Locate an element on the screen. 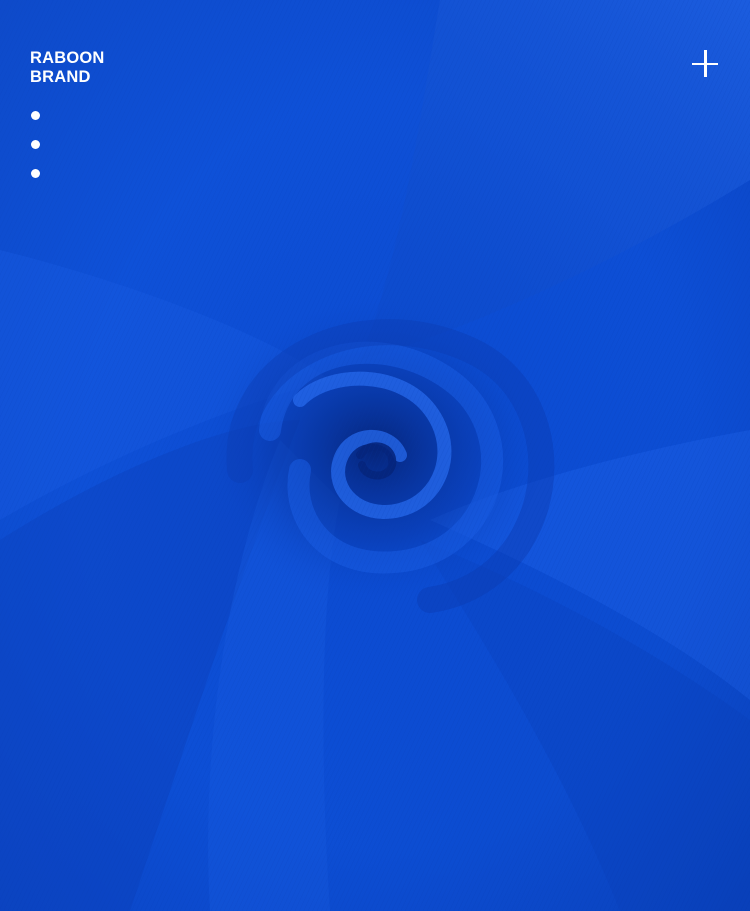 Image resolution: width=750 pixels, height=911 pixels. brand-name: RABOON BRAND is located at coordinates (67, 68).